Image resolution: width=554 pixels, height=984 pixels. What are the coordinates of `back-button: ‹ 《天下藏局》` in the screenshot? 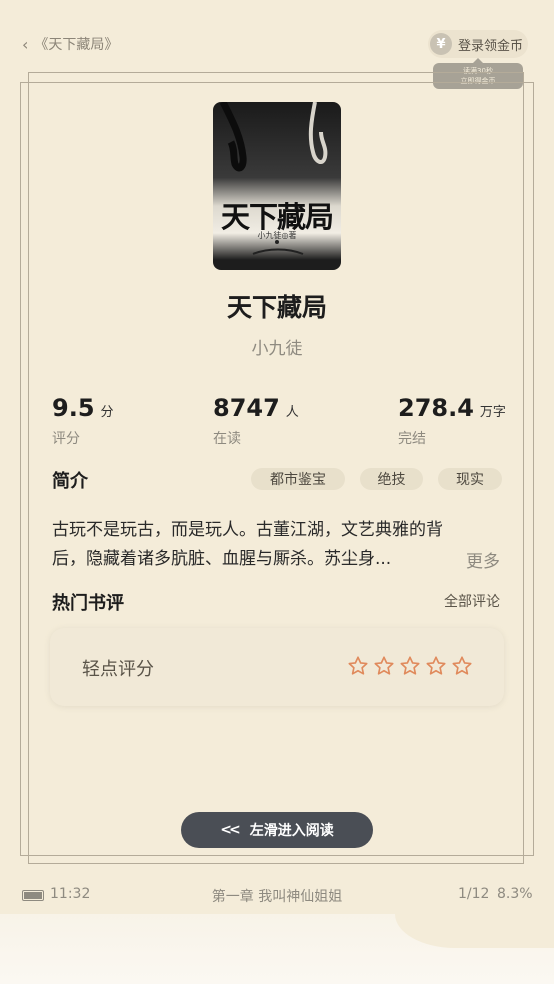 It's located at (70, 44).